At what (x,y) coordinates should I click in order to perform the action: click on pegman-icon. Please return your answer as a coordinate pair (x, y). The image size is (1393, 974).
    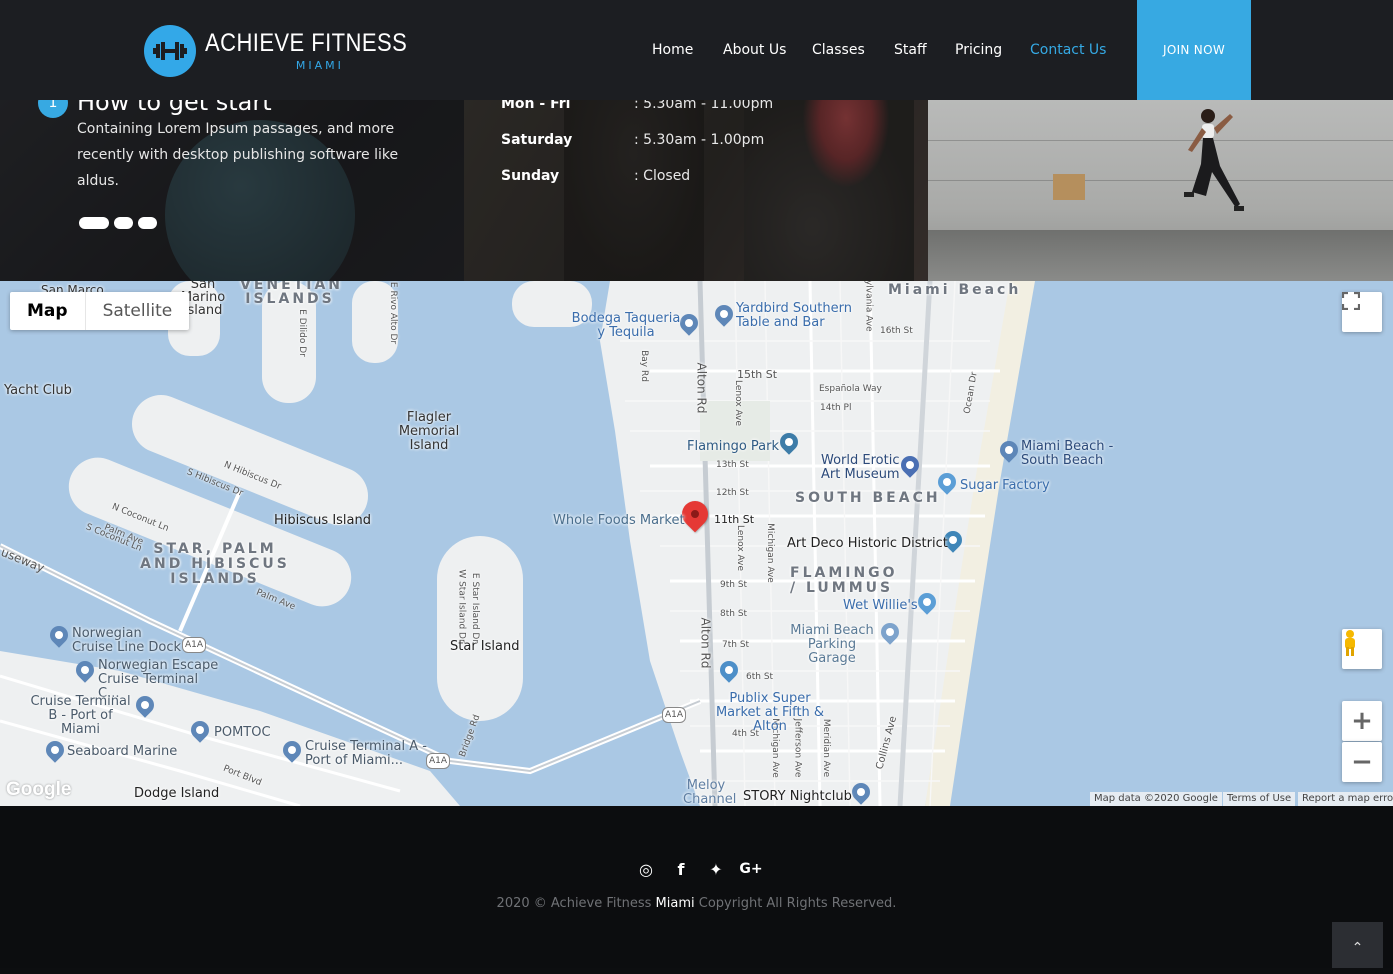
    Looking at the image, I should click on (1350, 643).